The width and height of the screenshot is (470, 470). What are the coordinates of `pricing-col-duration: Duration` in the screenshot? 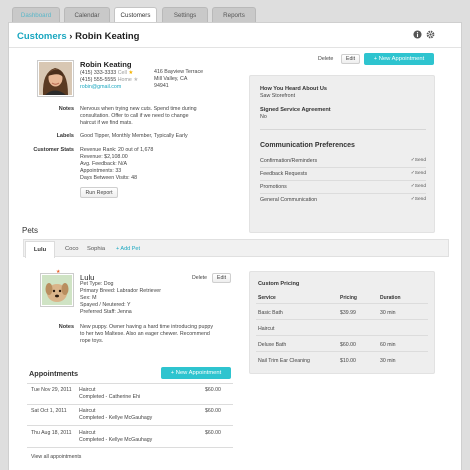 It's located at (390, 298).